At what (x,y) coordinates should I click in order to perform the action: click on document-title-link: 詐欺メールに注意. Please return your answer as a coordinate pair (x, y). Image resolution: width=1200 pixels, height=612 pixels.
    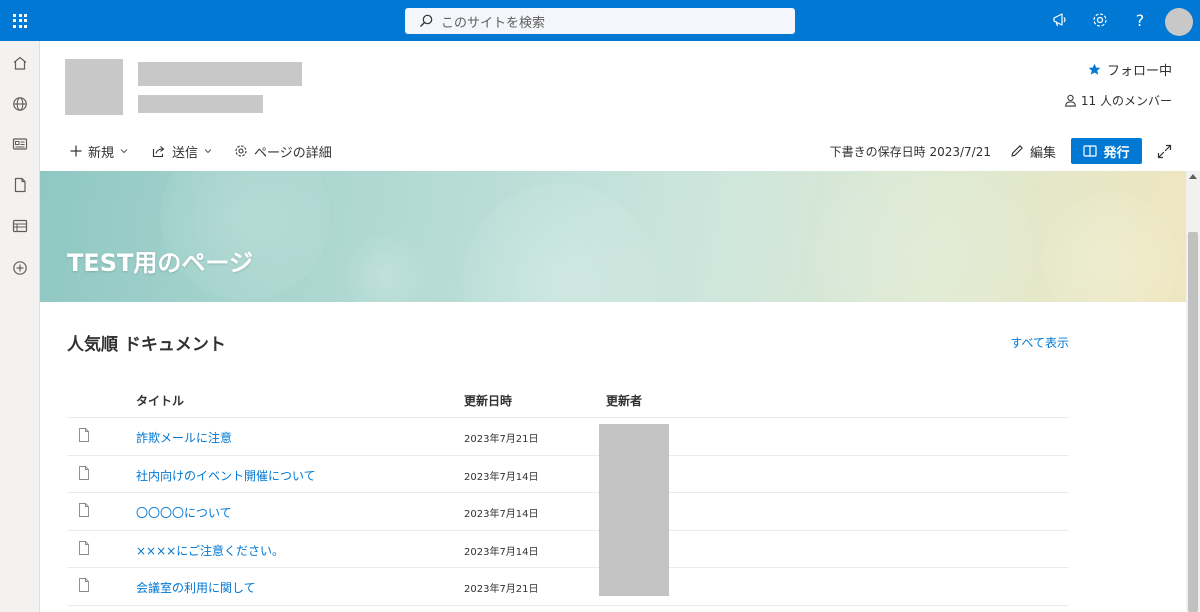
    Looking at the image, I should click on (184, 437).